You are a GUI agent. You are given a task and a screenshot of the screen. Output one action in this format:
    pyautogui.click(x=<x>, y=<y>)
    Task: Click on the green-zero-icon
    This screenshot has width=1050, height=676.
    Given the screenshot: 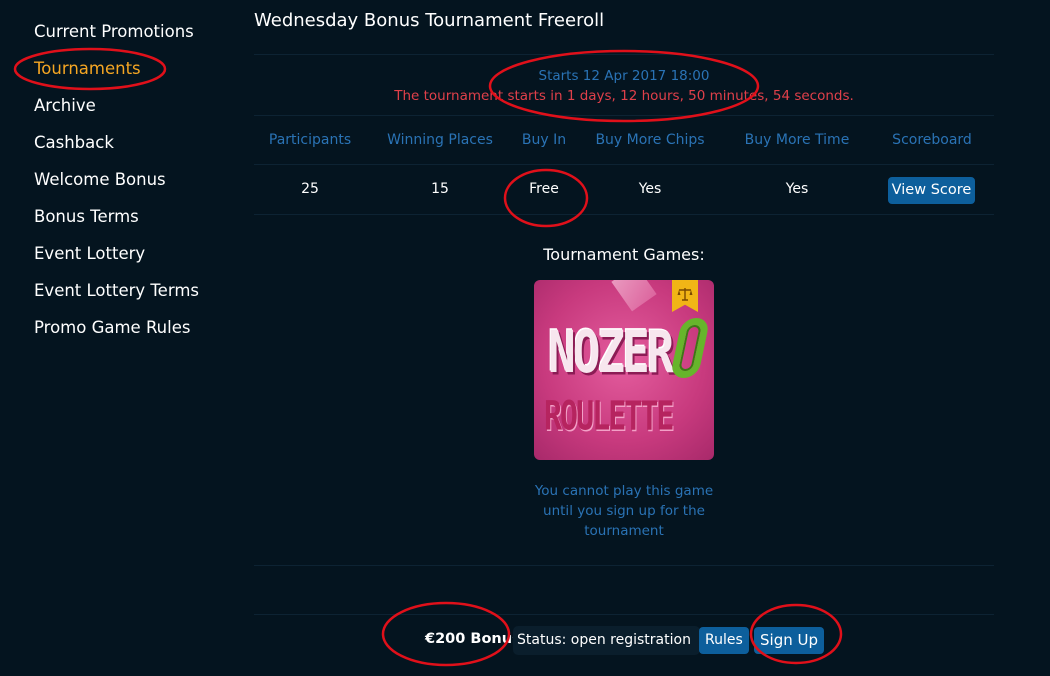 What is the action you would take?
    pyautogui.click(x=690, y=348)
    